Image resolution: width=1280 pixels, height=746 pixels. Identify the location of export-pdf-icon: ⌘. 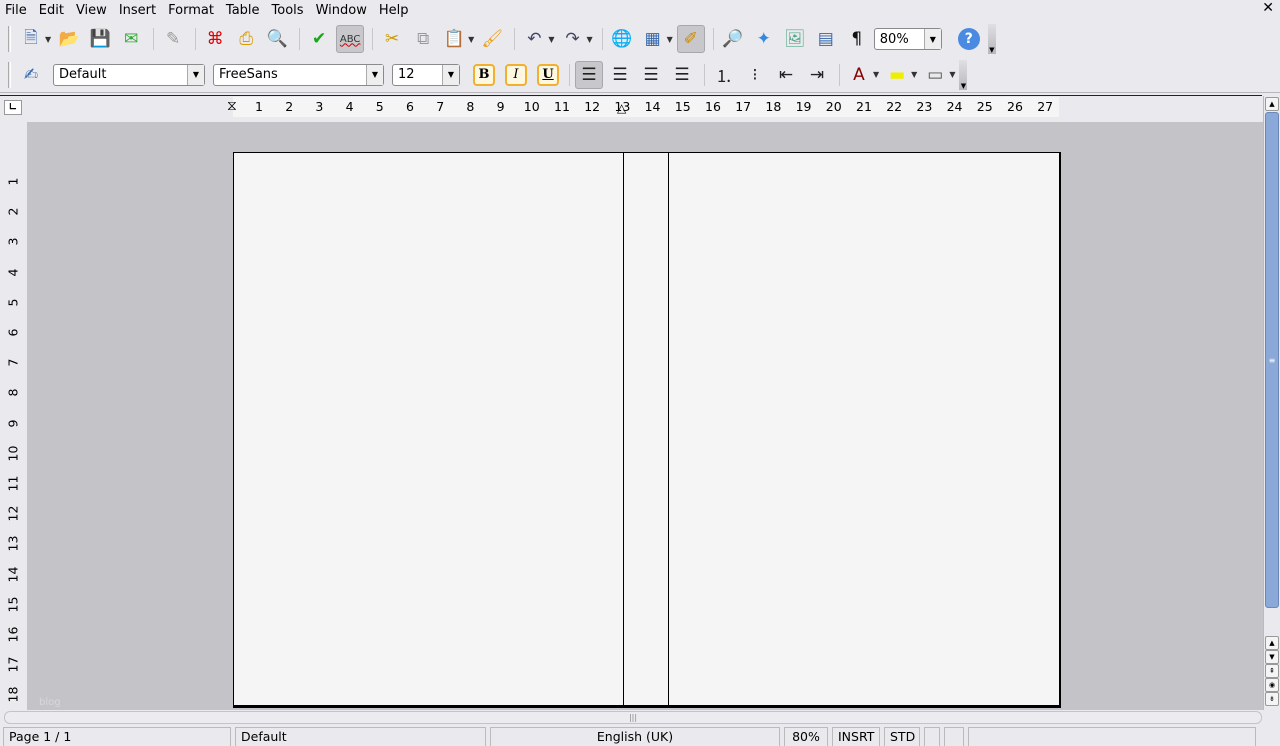
(215, 39).